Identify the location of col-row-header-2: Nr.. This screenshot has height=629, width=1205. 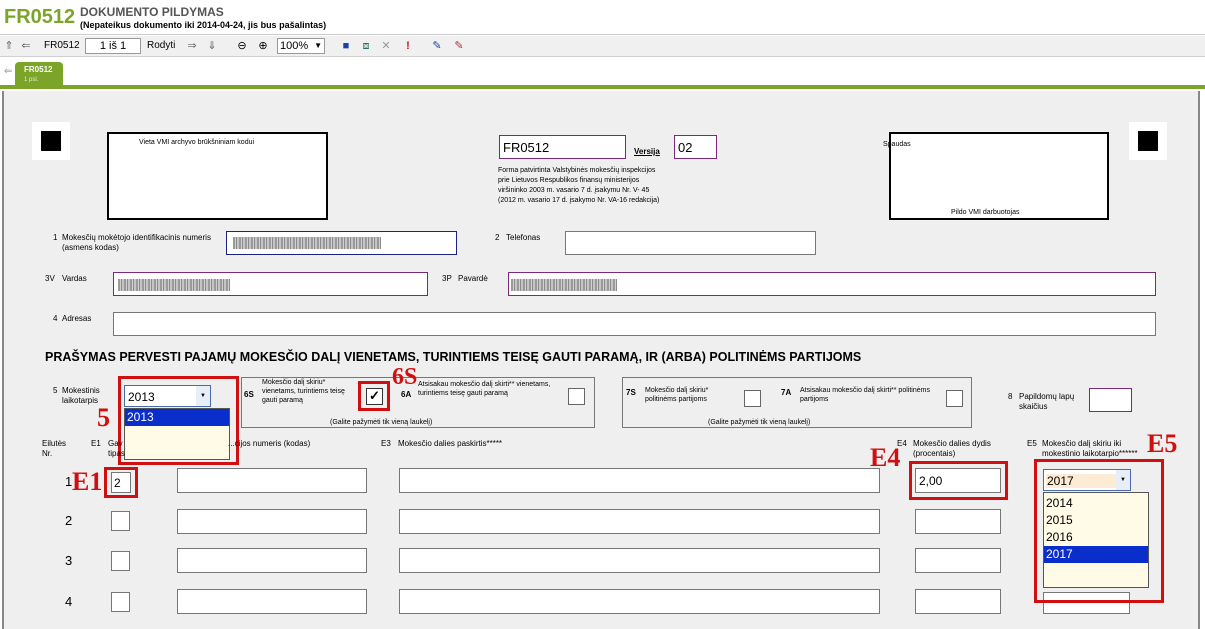
(47, 453).